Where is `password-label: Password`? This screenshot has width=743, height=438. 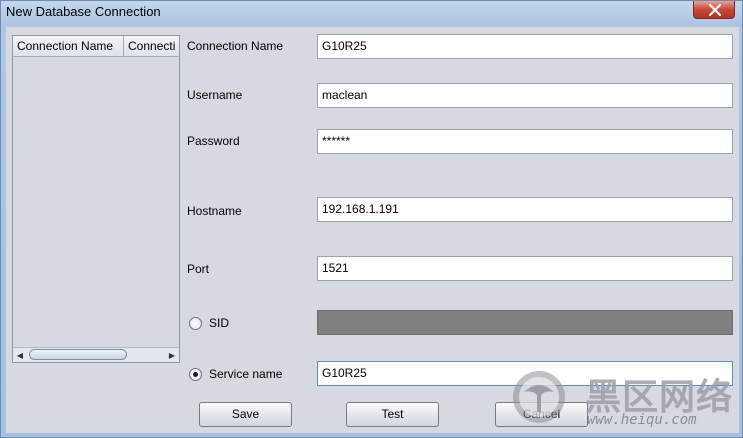
password-label: Password is located at coordinates (213, 141).